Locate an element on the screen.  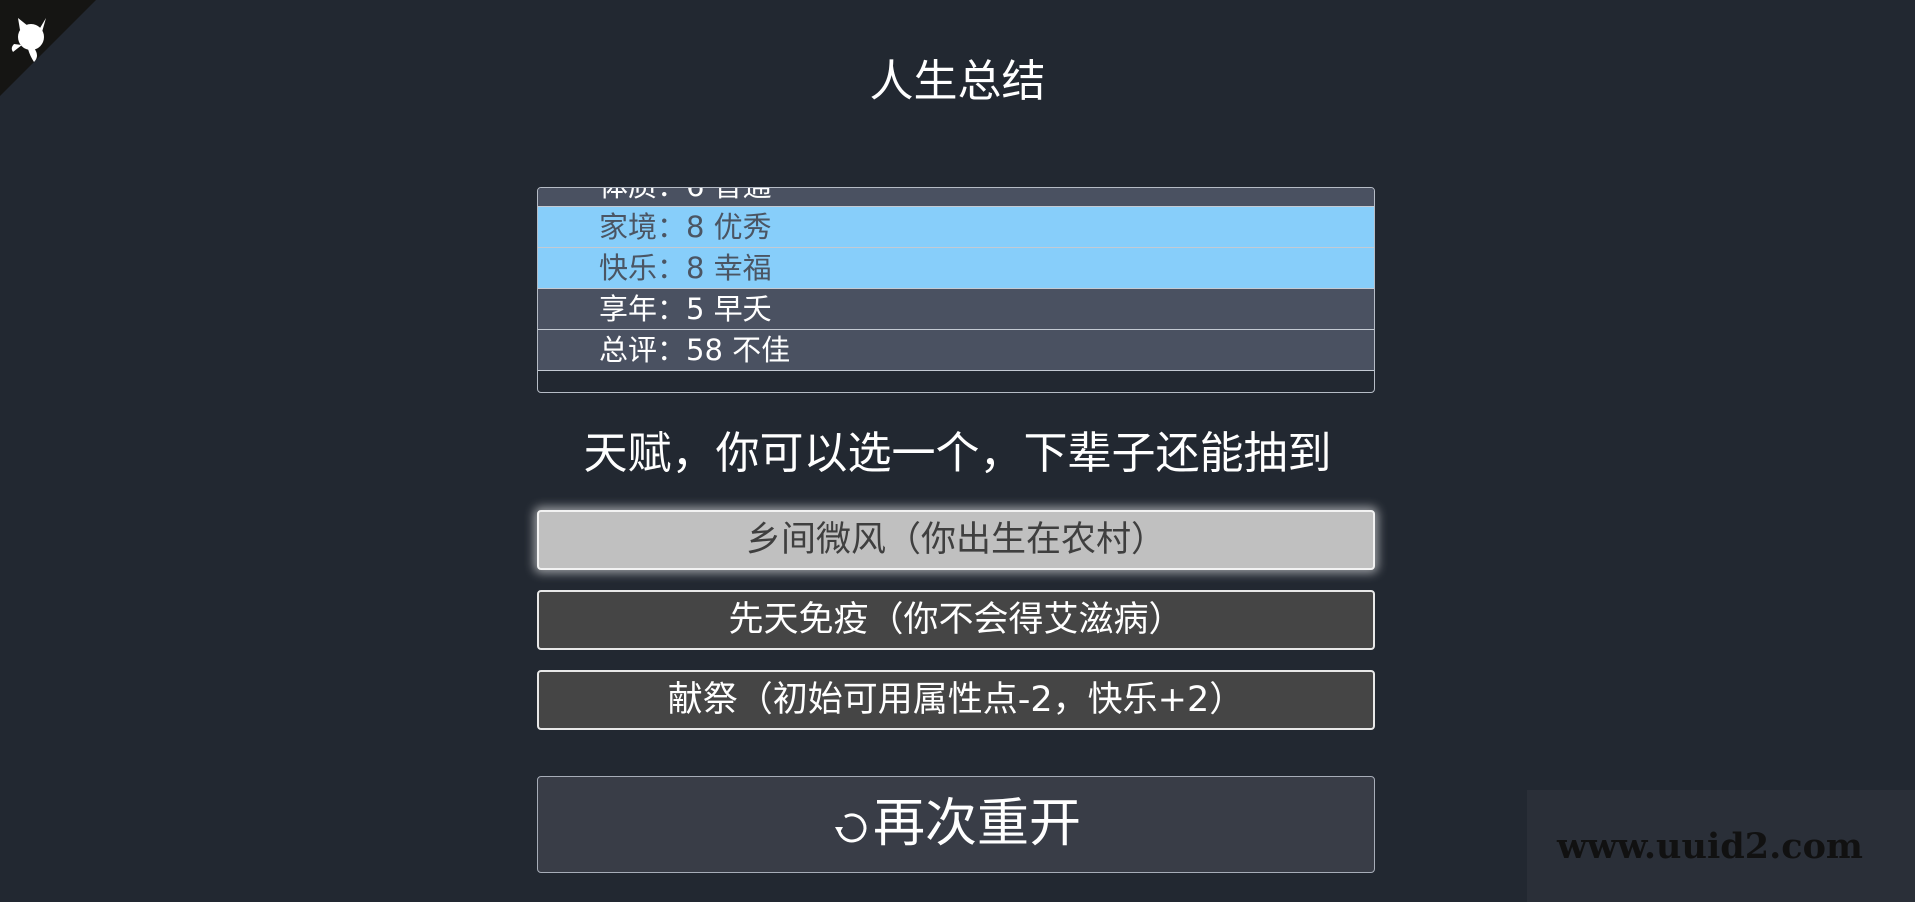
life-summary-list: 体质：6 普通 家境：8 优秀 快乐：8 幸福 享年：5 早夭 总评：58 不佳 is located at coordinates (956, 290).